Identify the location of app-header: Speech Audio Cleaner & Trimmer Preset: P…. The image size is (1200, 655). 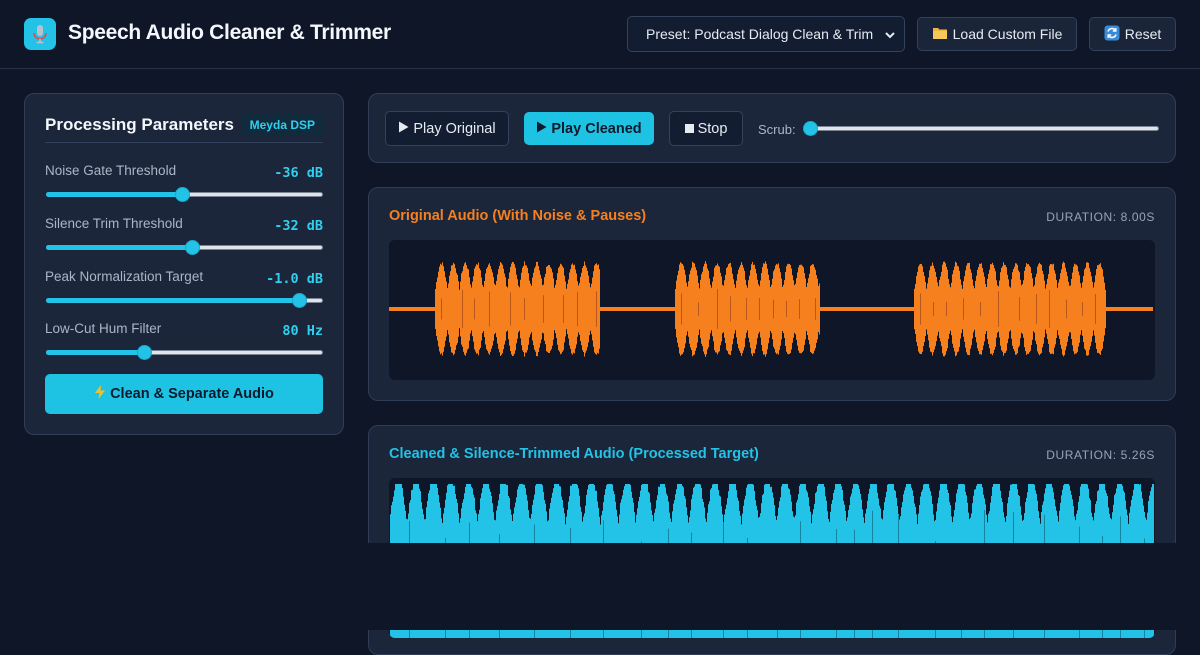
(600, 34).